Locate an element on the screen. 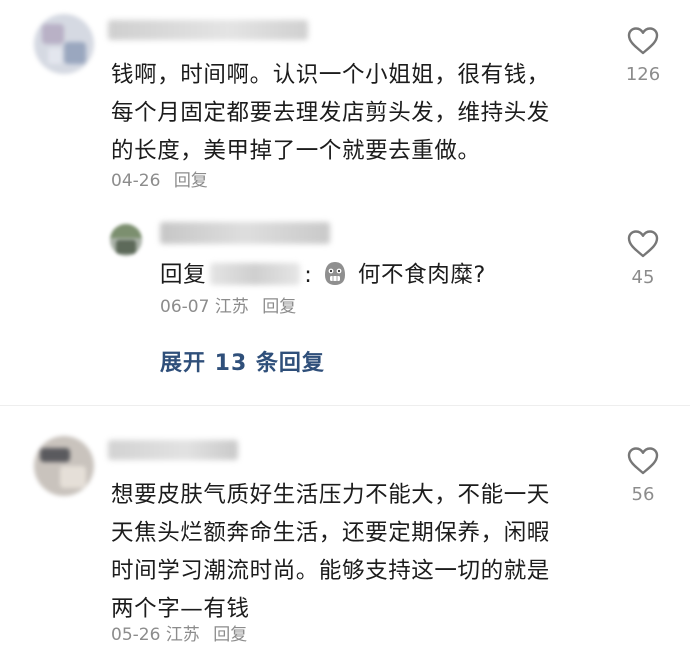 The height and width of the screenshot is (669, 690). reply-like-button: 45 is located at coordinates (643, 258).